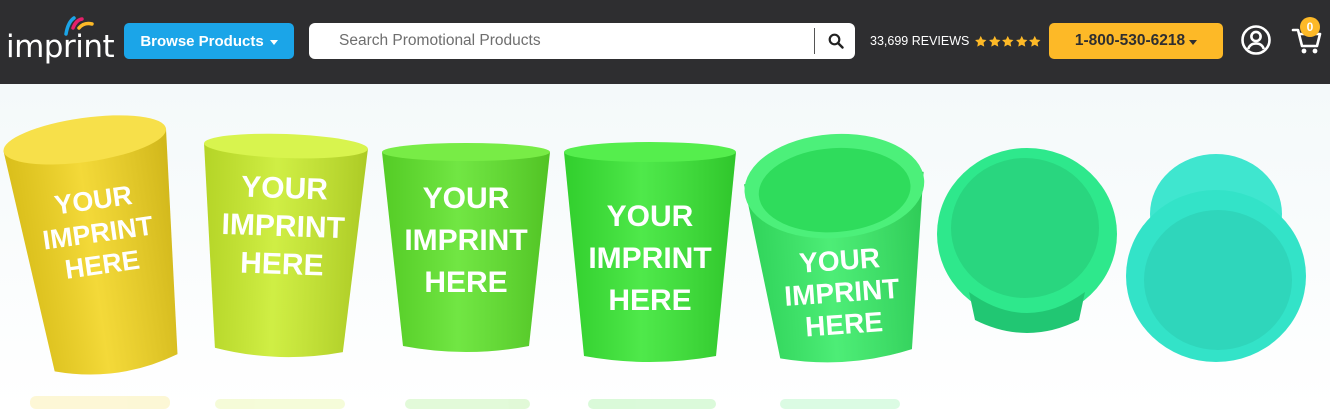  I want to click on reviews-count: 33,699 REVIEWS, so click(920, 41).